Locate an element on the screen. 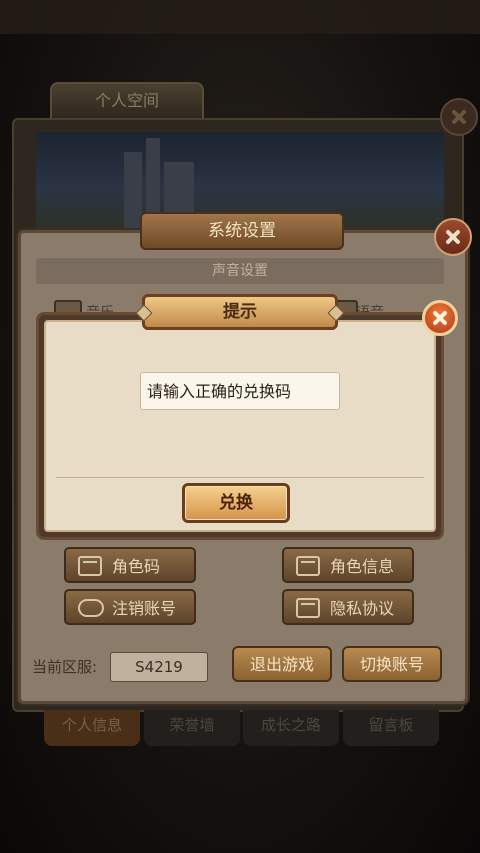  prompt-dialog-title: 提示 is located at coordinates (240, 312).